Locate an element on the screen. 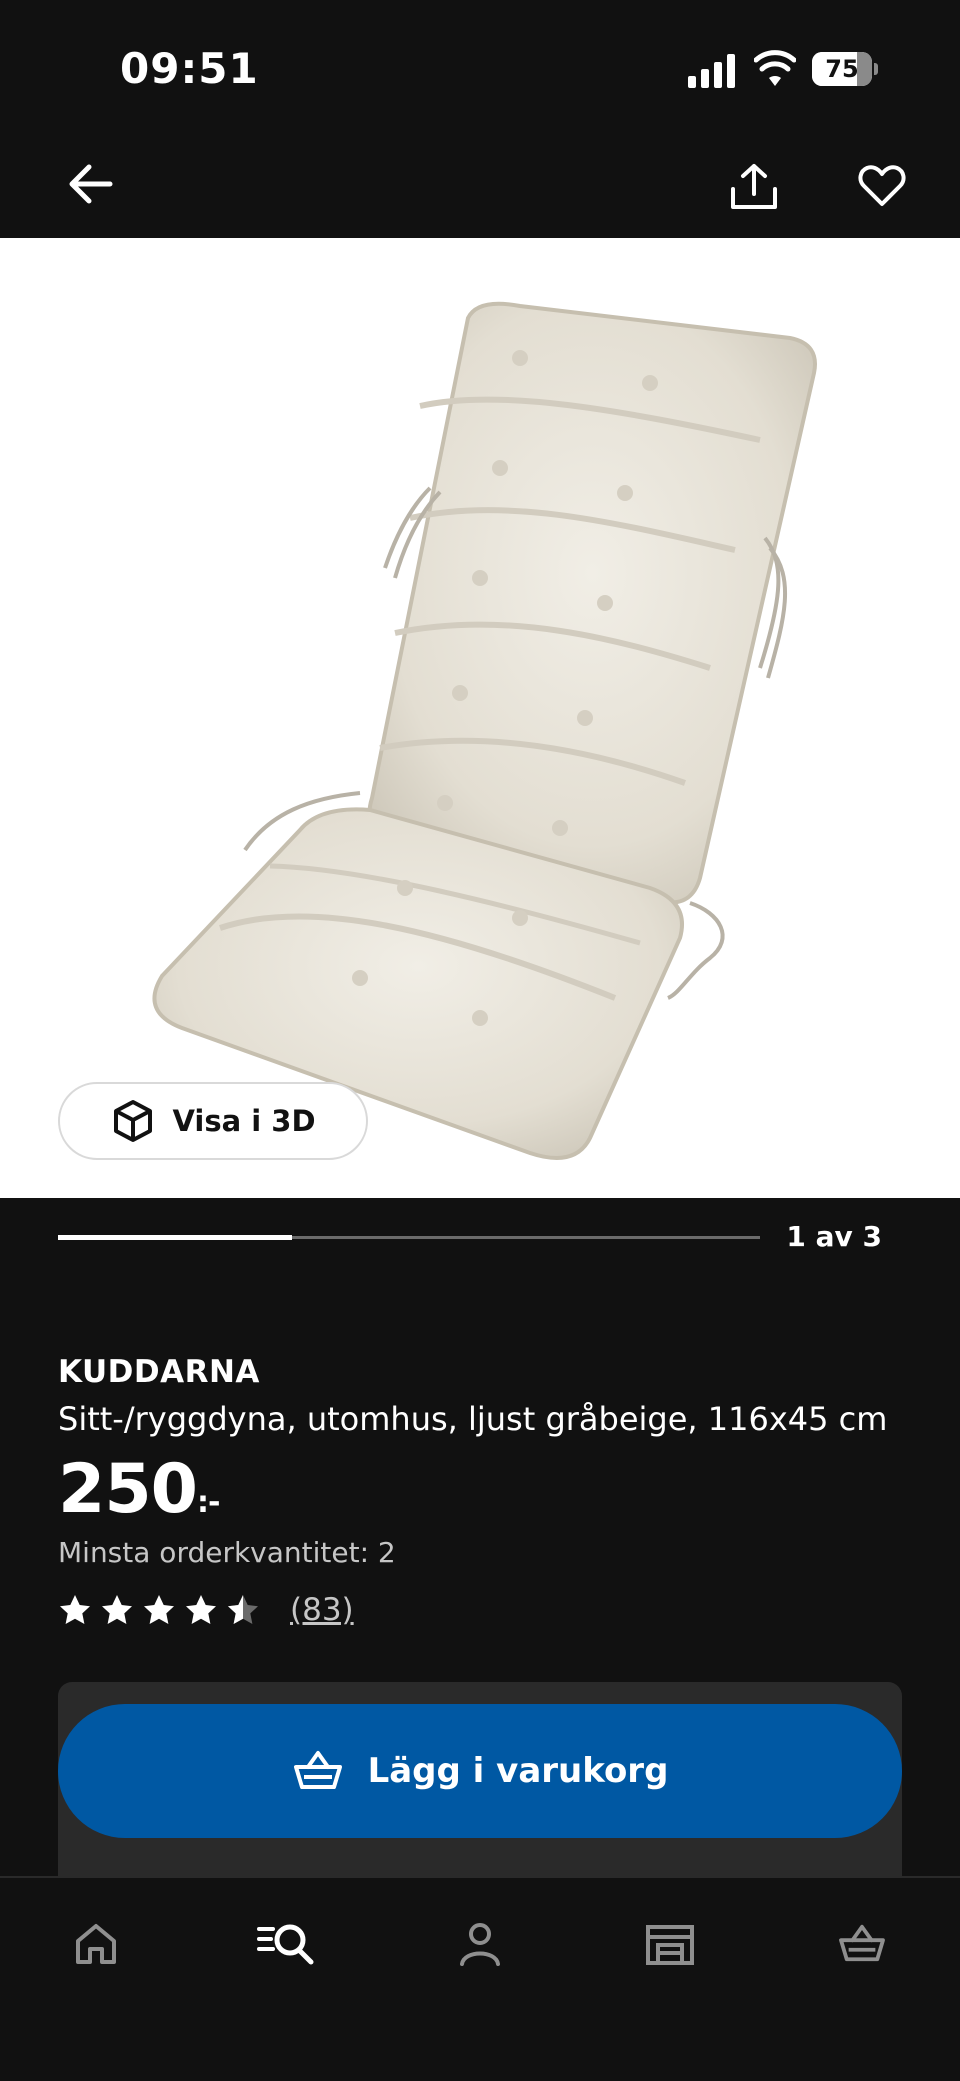 The width and height of the screenshot is (960, 2081). store-icon is located at coordinates (670, 1945).